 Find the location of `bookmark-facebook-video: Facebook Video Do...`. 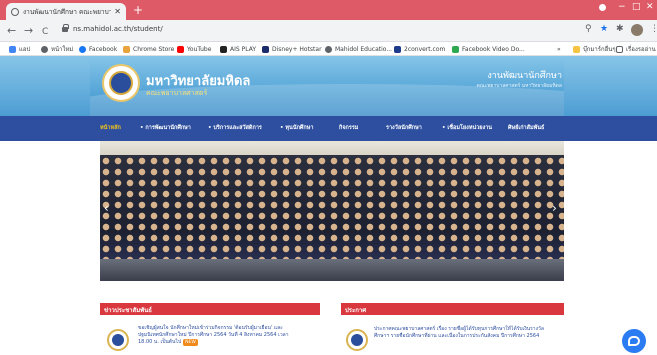

bookmark-facebook-video: Facebook Video Do... is located at coordinates (488, 49).